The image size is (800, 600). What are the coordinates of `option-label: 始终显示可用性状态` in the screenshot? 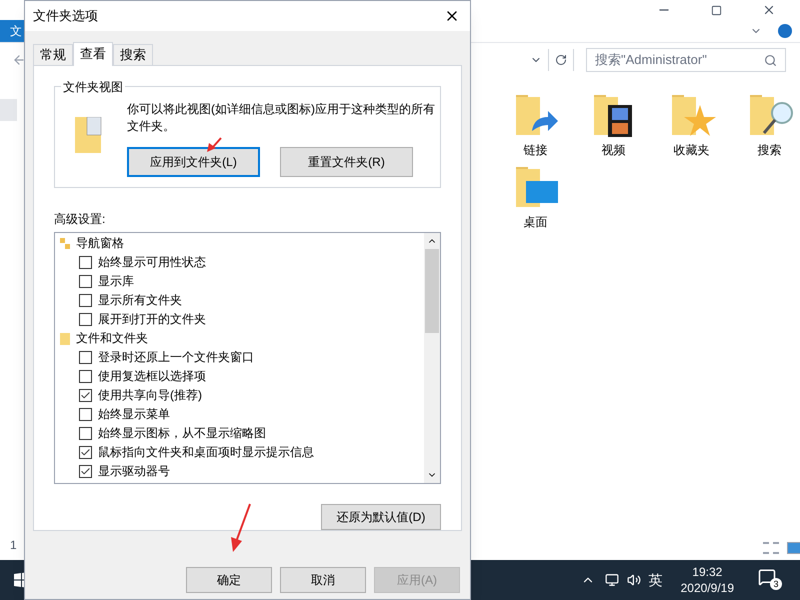 It's located at (152, 262).